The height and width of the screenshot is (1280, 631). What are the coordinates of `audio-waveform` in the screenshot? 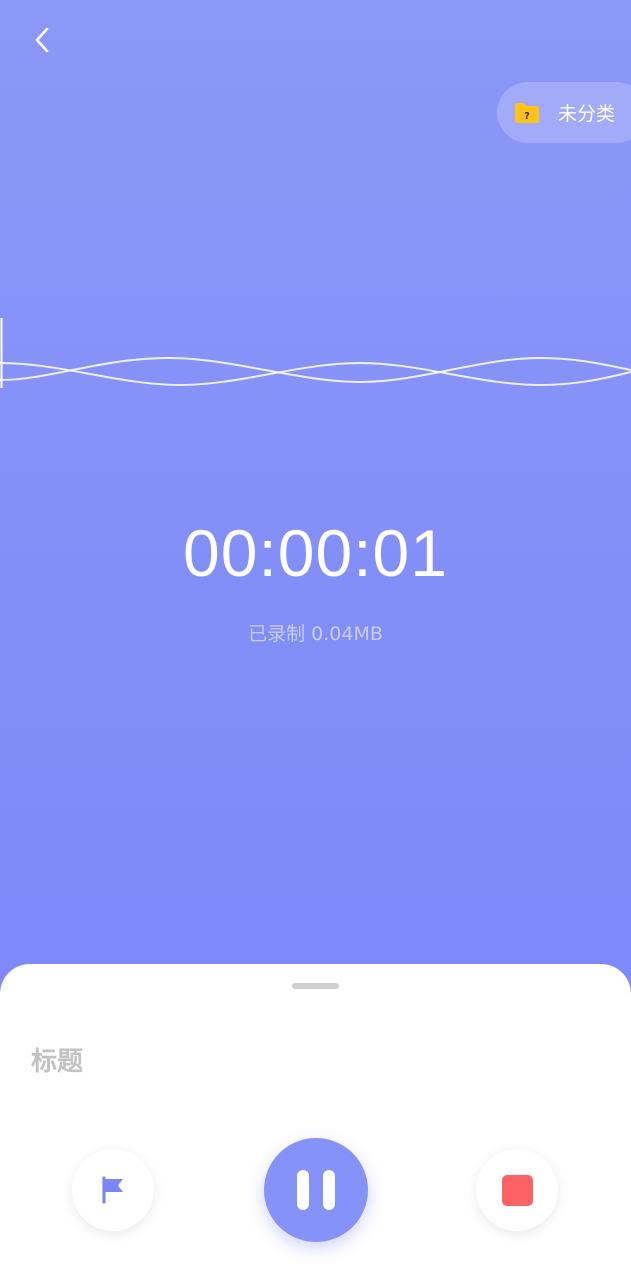 It's located at (315, 353).